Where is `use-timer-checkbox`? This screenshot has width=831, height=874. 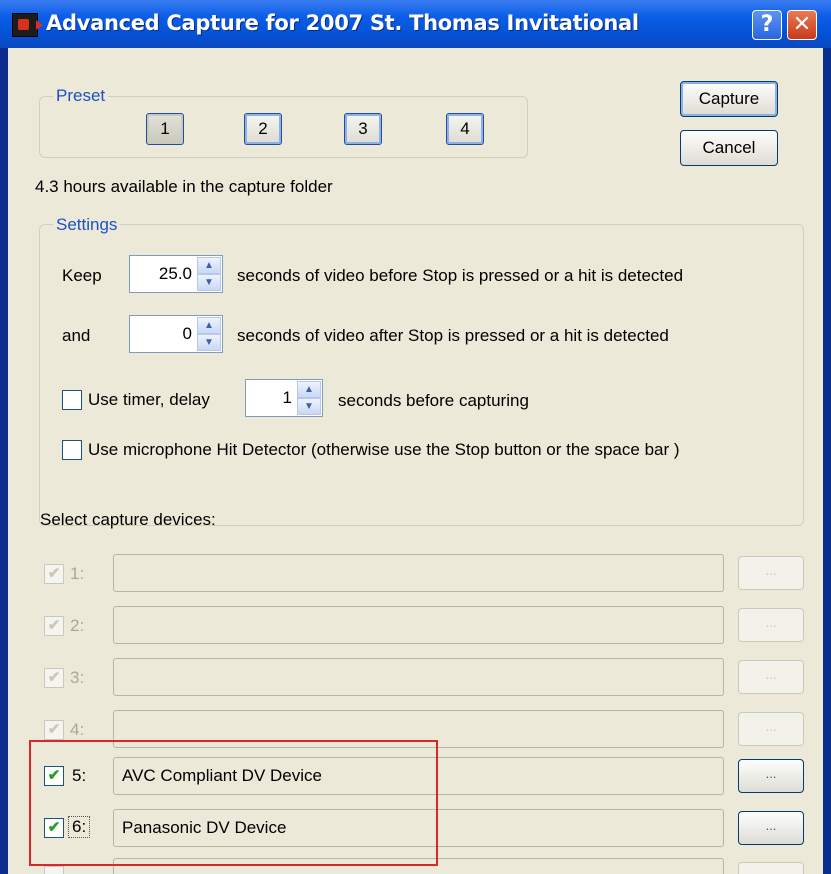
use-timer-checkbox is located at coordinates (72, 400).